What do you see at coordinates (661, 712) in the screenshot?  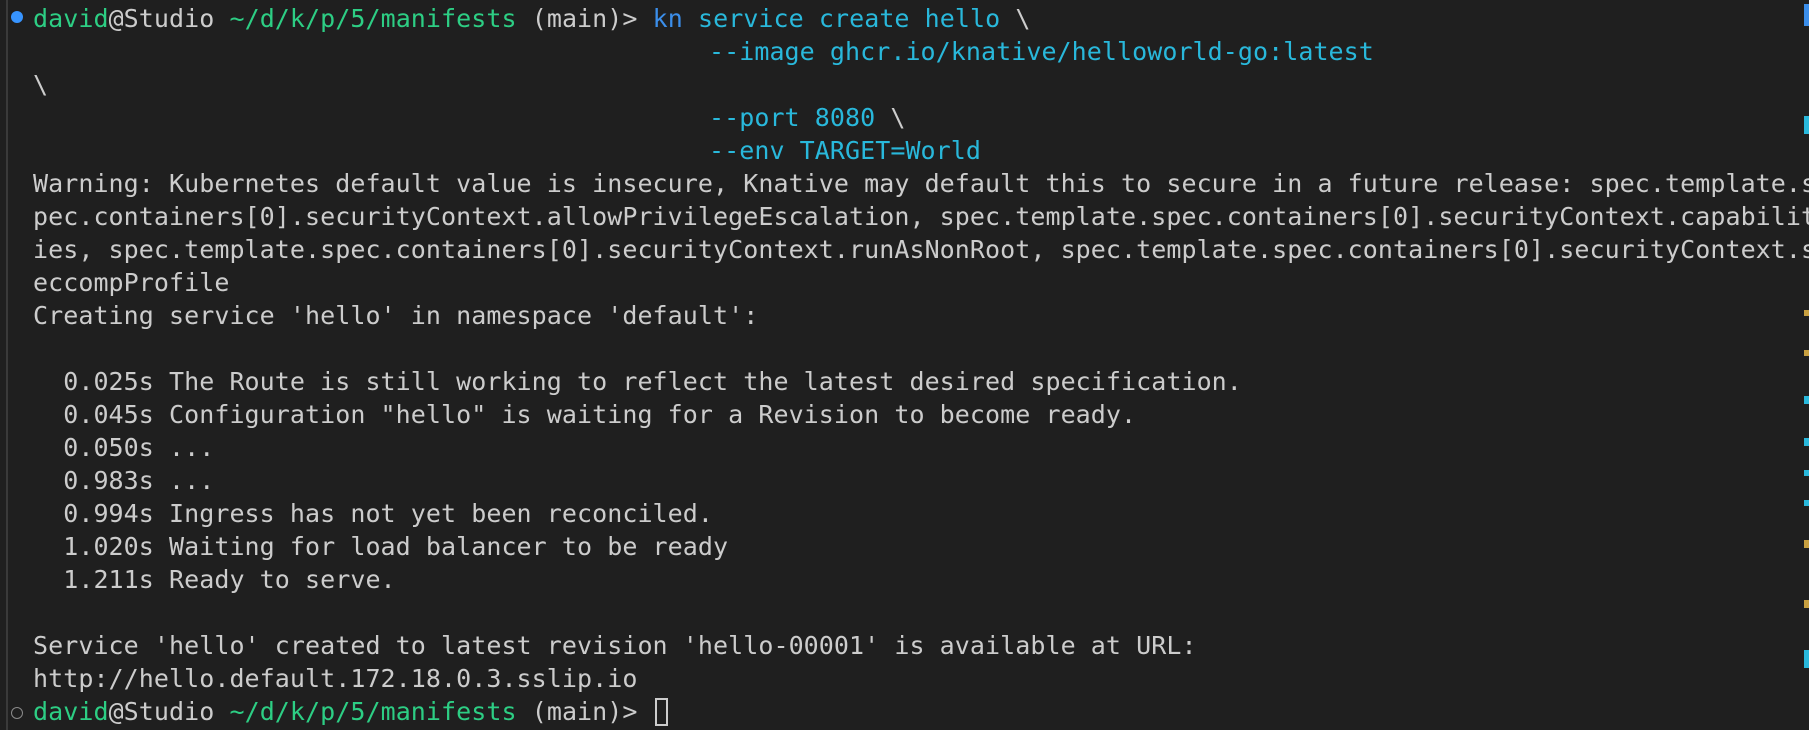 I see `text-cursor` at bounding box center [661, 712].